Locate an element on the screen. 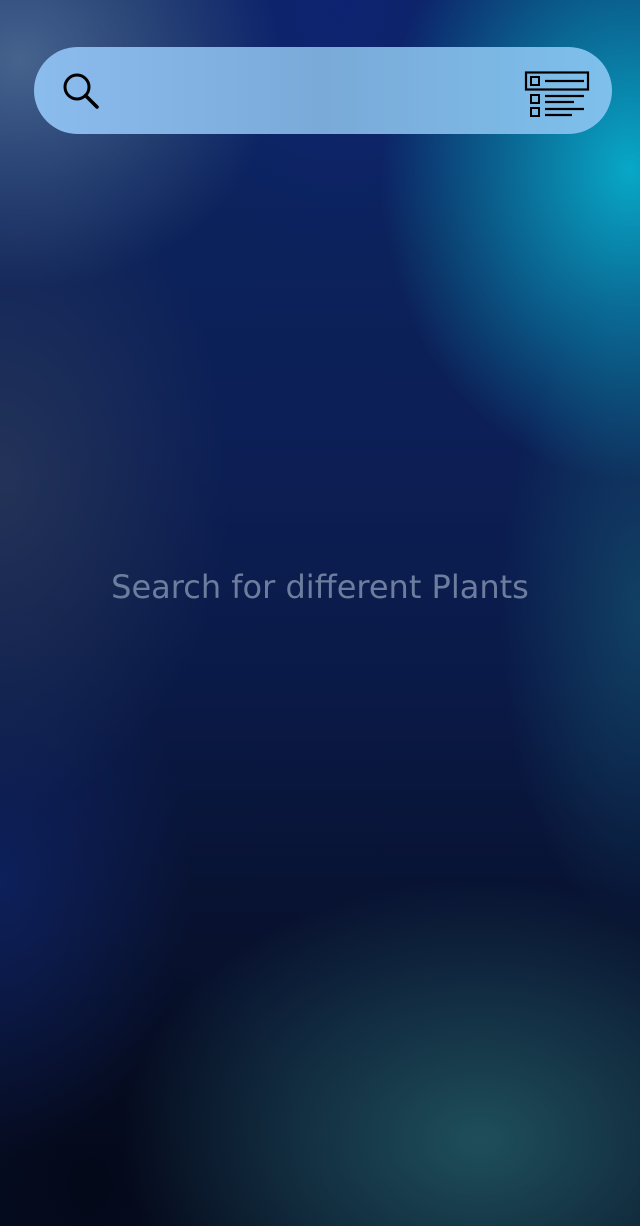 The width and height of the screenshot is (640, 1226). list-filter-button is located at coordinates (558, 95).